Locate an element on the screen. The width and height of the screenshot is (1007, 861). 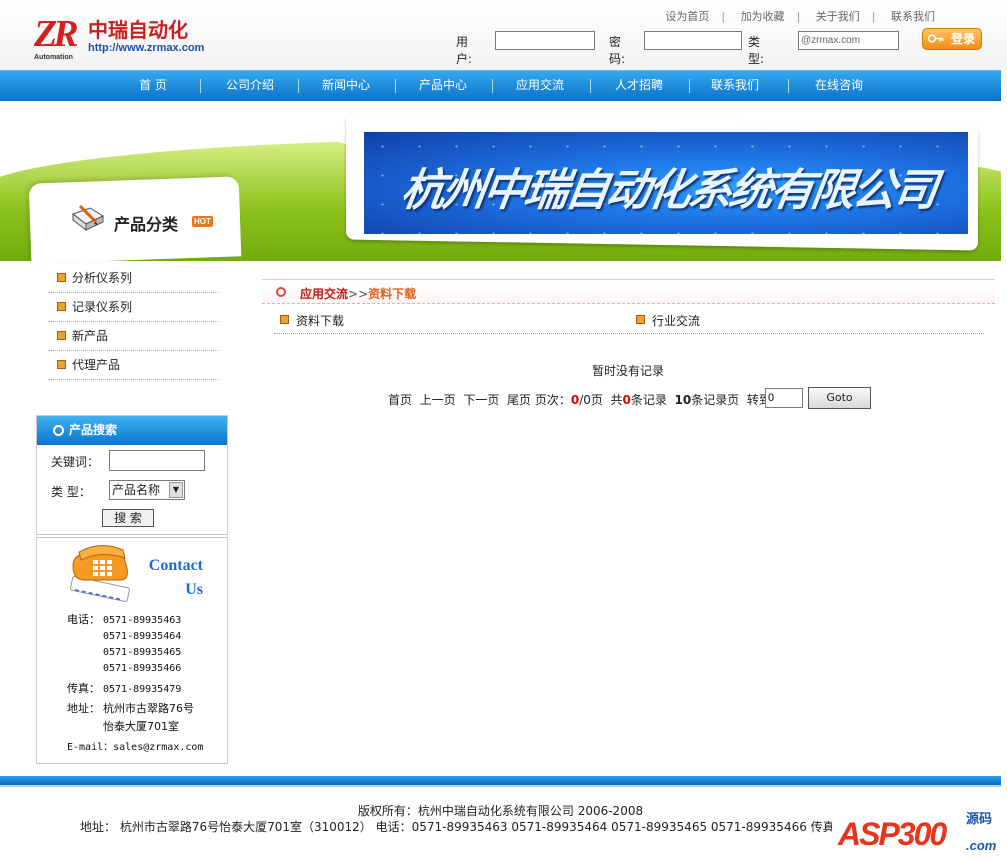
asp300-logo-sub: 源码 is located at coordinates (979, 819).